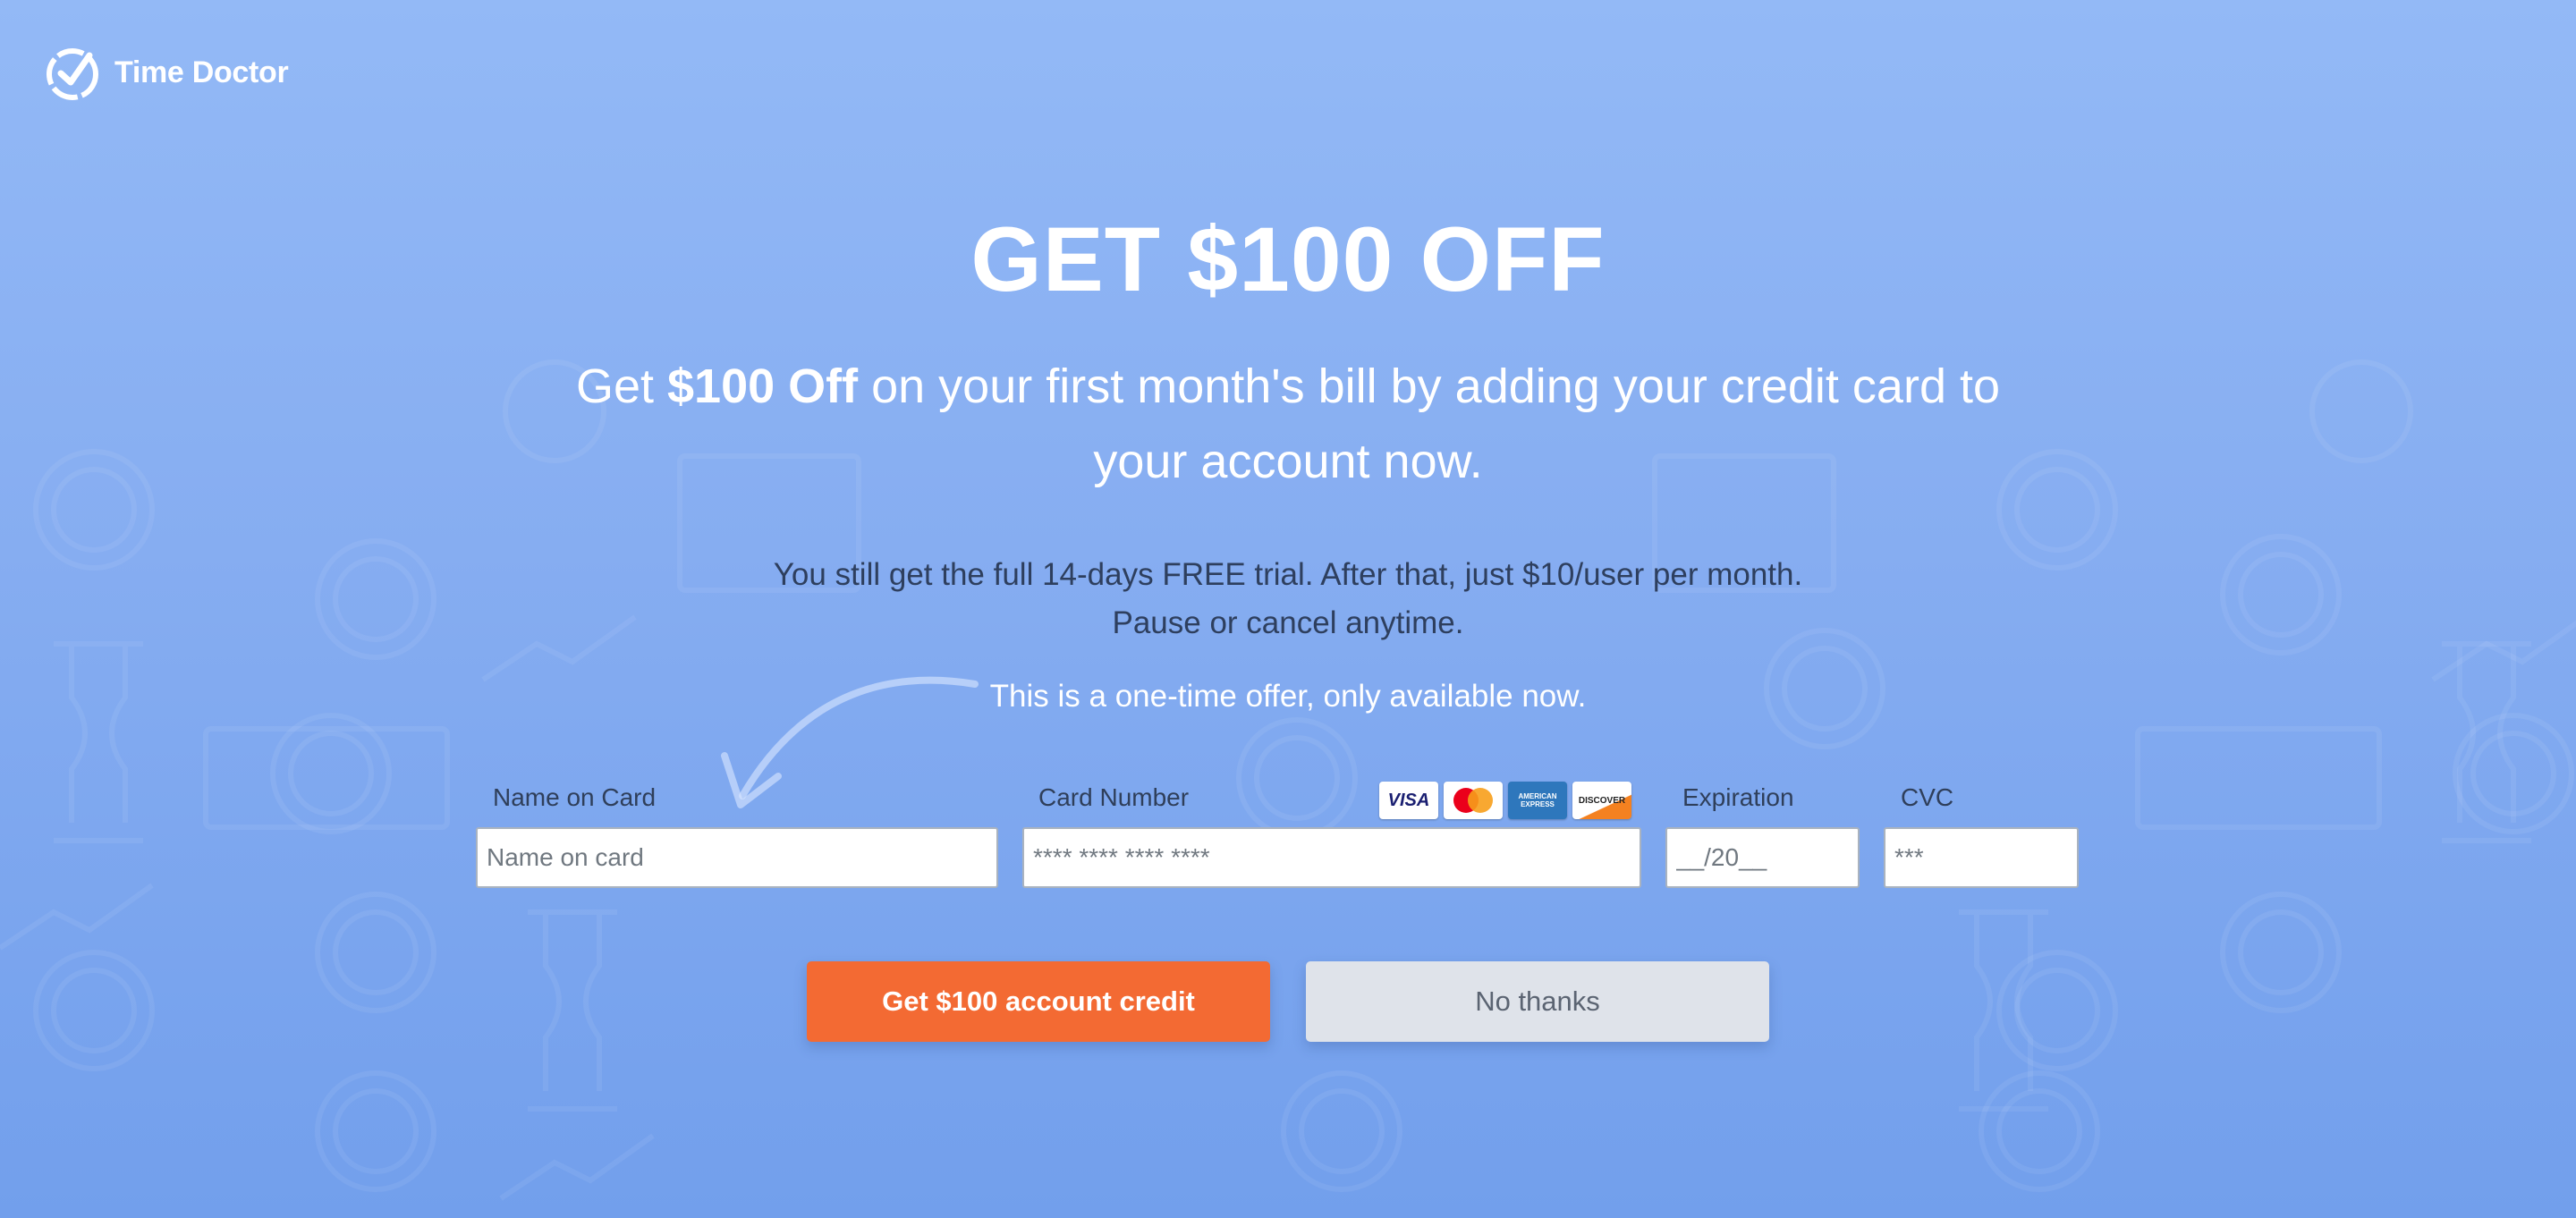  Describe the element at coordinates (1331, 857) in the screenshot. I see `card-number-input` at that location.